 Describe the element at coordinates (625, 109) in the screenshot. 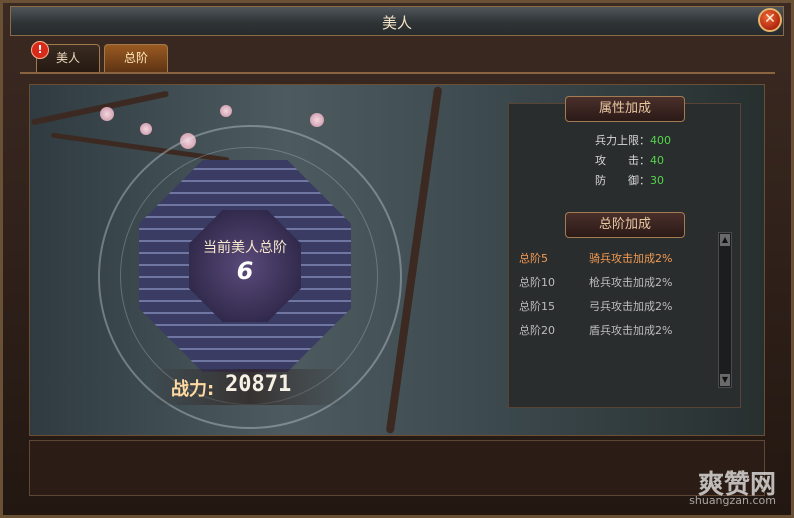

I see `attribute-bonus-header: 属性加成` at that location.